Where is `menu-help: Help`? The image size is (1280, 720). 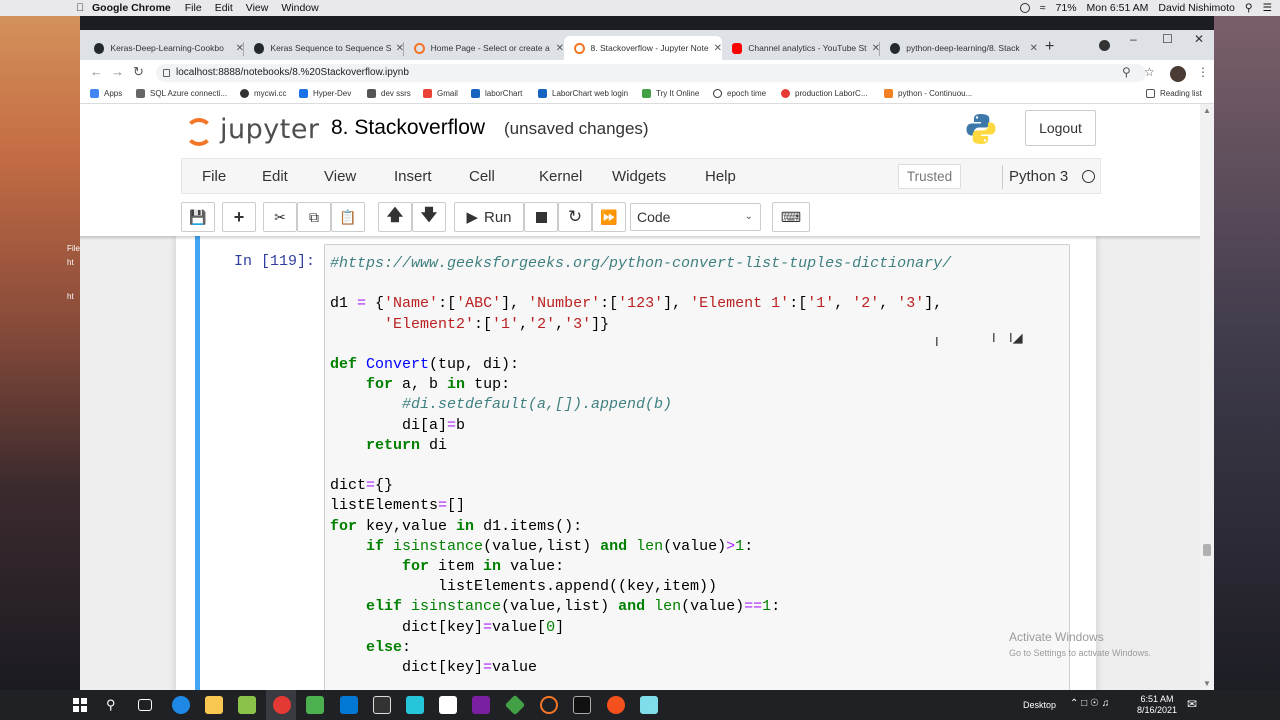 menu-help: Help is located at coordinates (720, 176).